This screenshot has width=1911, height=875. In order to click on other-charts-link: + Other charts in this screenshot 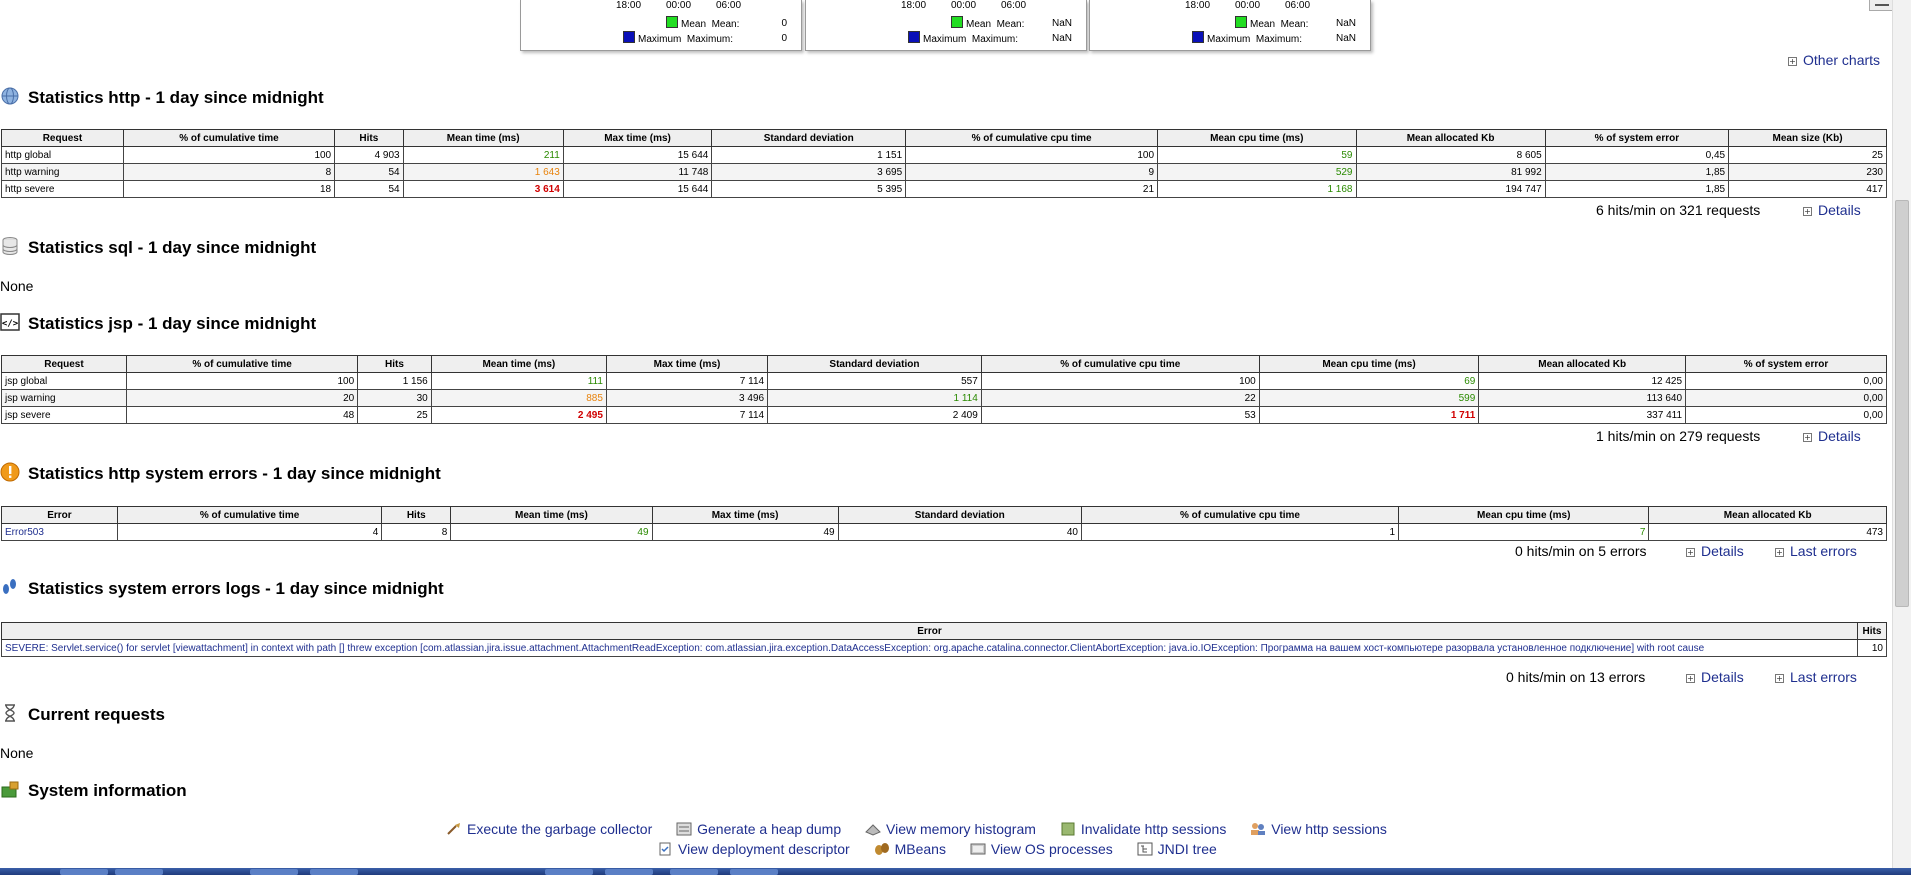, I will do `click(1834, 60)`.